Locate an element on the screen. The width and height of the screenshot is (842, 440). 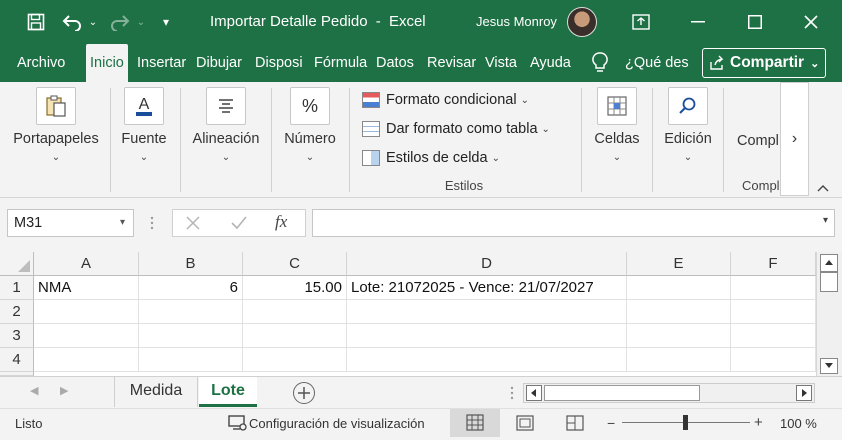
save-icon is located at coordinates (36, 22).